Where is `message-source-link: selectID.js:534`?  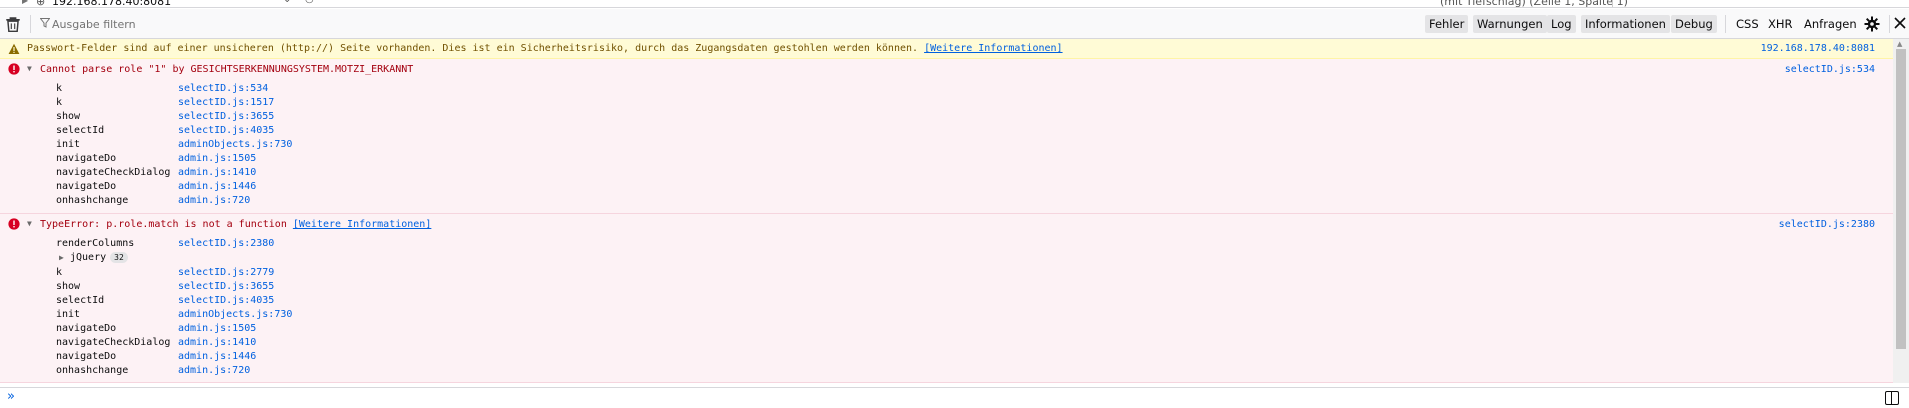 message-source-link: selectID.js:534 is located at coordinates (1830, 69).